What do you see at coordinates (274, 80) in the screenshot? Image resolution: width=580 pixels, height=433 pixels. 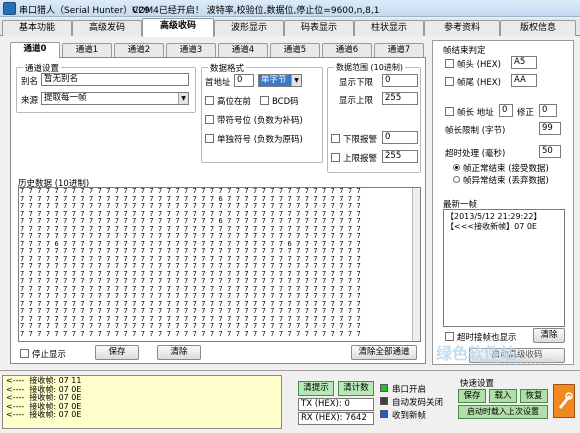 I see `width-select-value: 单字节` at bounding box center [274, 80].